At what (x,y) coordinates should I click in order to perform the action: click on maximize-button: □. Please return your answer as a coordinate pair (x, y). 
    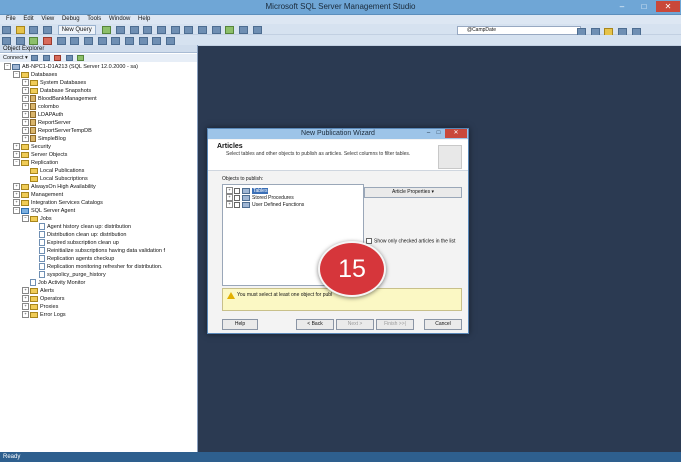
    Looking at the image, I should click on (644, 6).